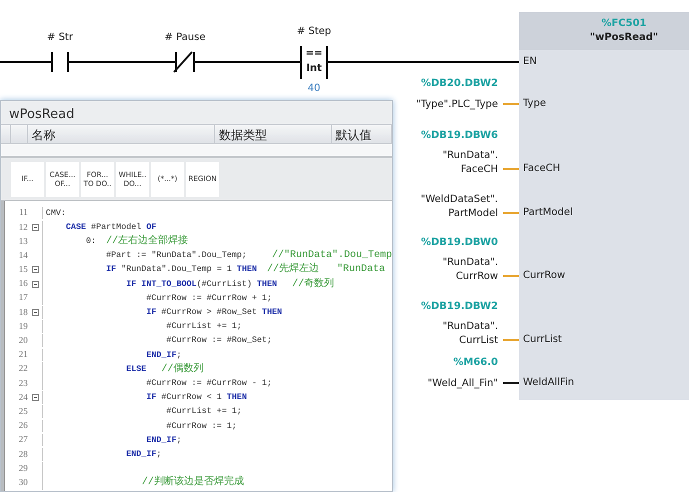  I want to click on line-number: 30, so click(23, 482).